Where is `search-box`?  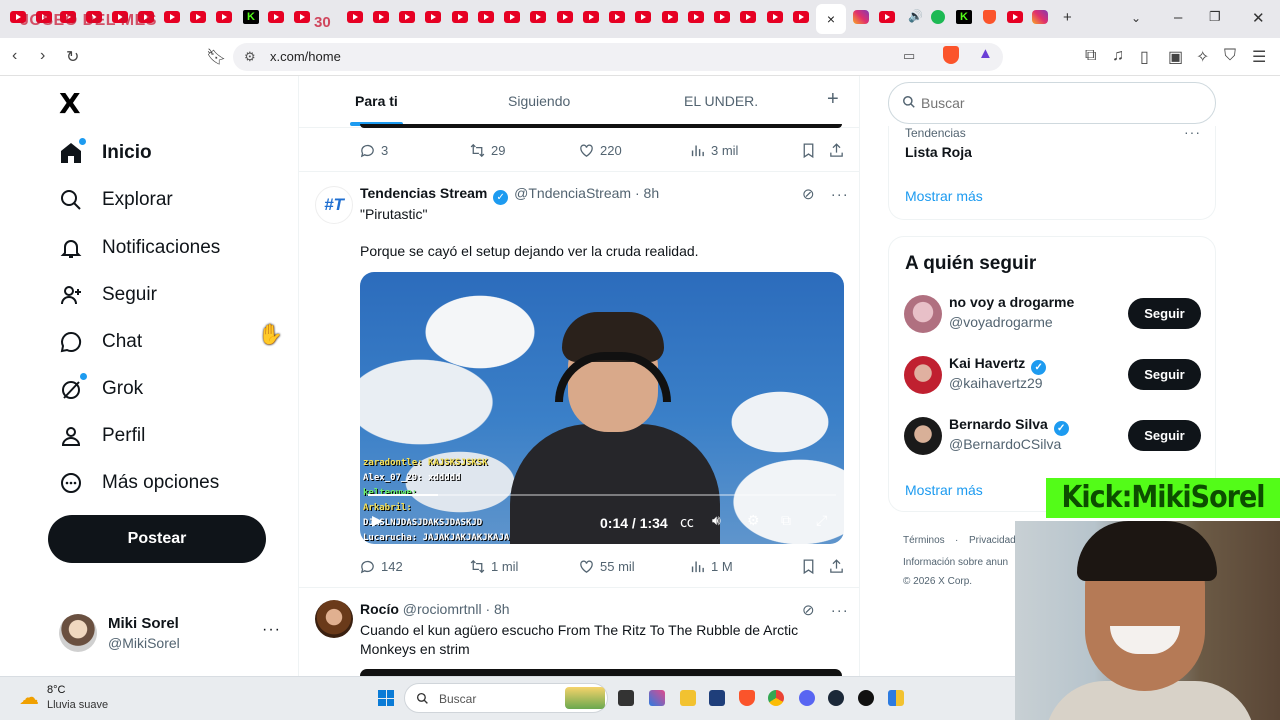
search-box is located at coordinates (1052, 103).